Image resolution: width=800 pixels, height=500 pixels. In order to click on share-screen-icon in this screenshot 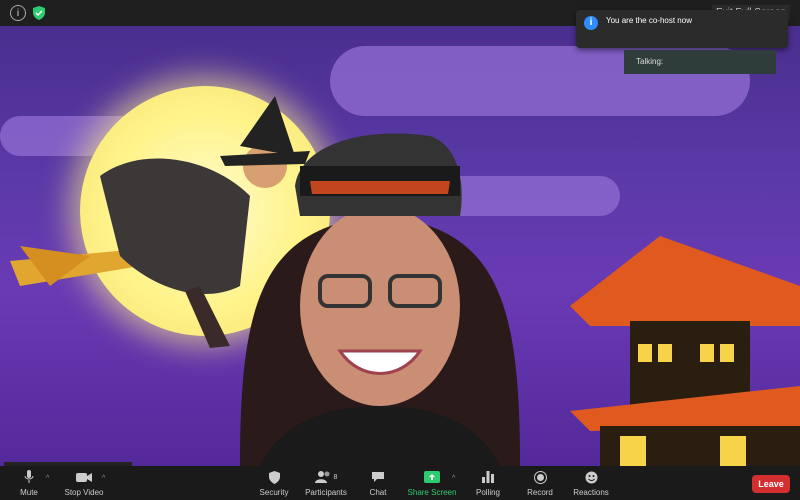, I will do `click(432, 477)`.